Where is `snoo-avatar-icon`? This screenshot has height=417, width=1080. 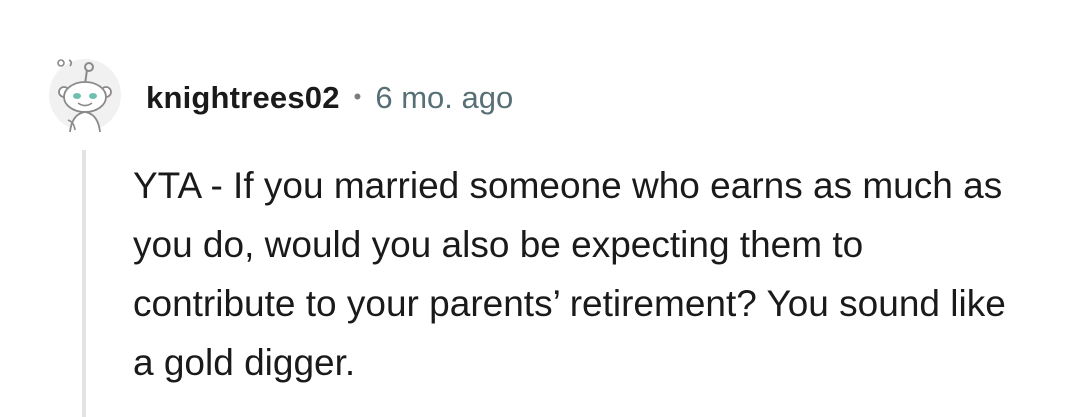 snoo-avatar-icon is located at coordinates (85, 95).